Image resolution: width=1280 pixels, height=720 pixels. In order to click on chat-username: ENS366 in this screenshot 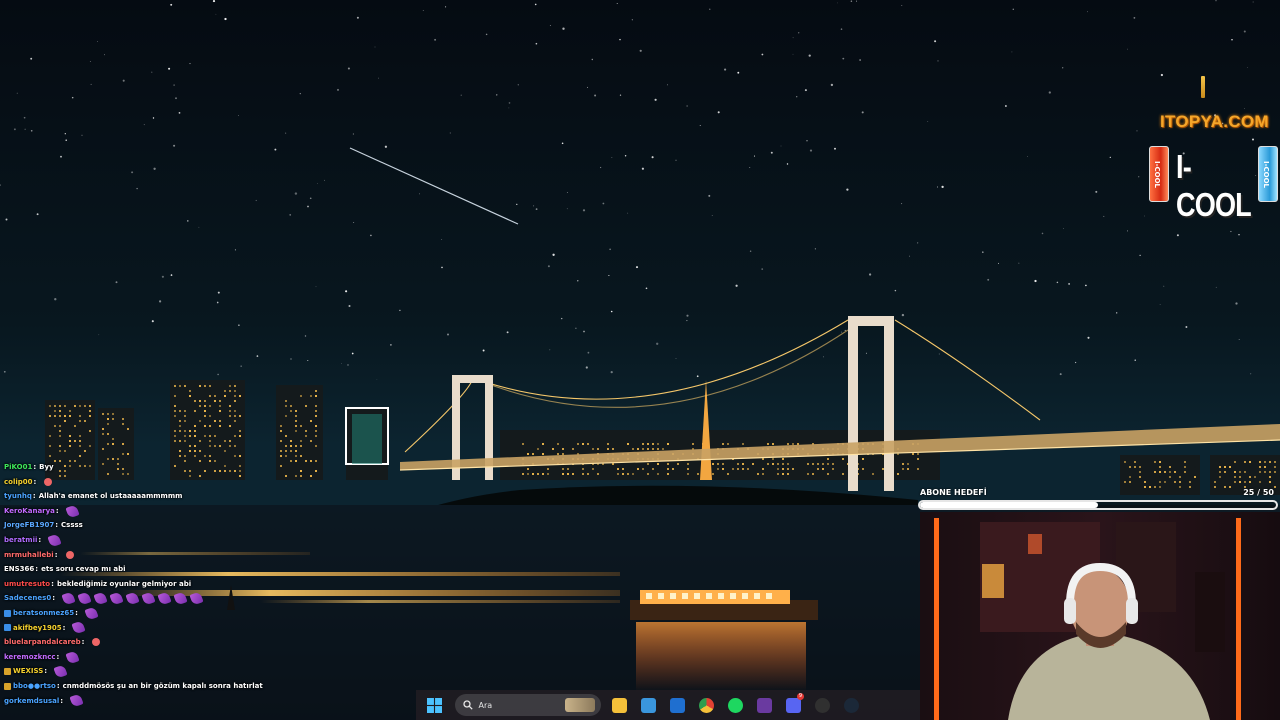, I will do `click(19, 569)`.